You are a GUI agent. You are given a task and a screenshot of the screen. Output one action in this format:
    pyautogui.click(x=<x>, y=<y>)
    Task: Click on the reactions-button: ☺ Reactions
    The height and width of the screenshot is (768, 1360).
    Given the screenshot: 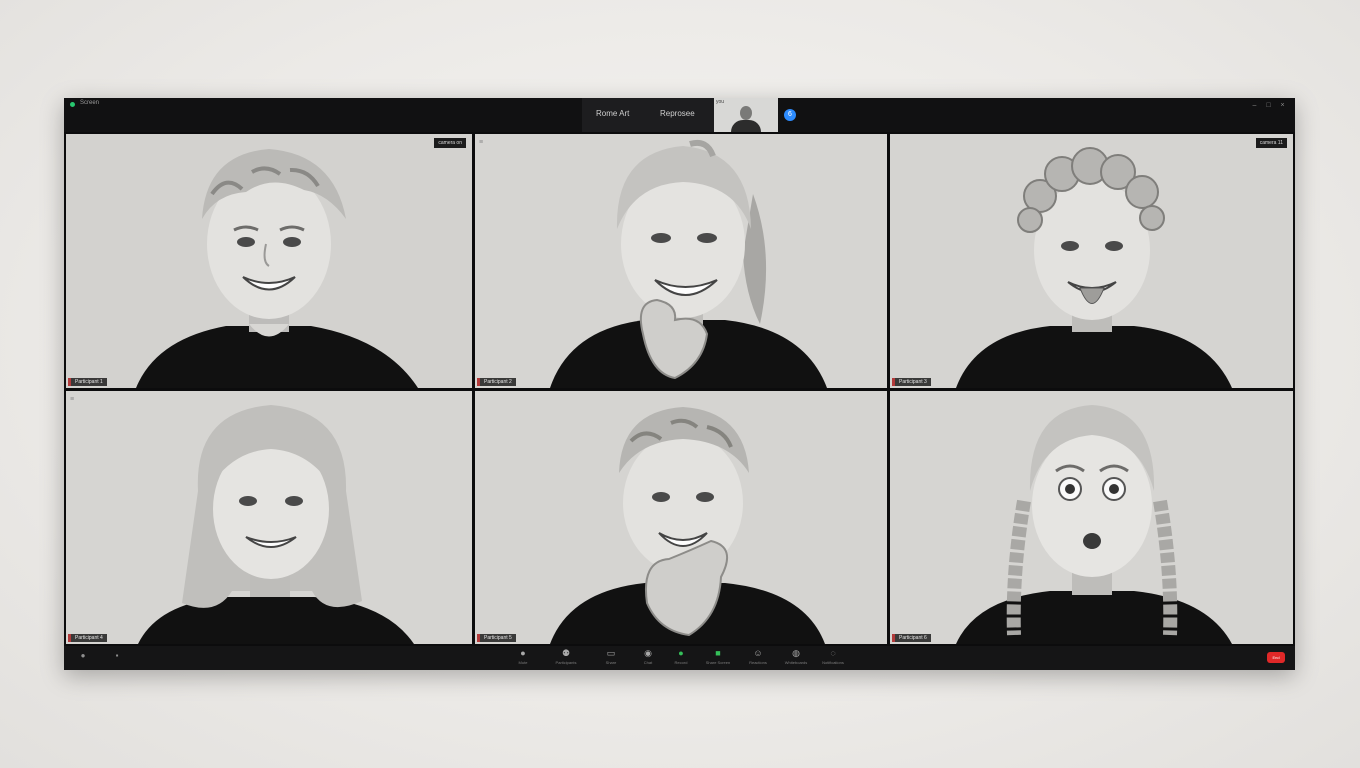 What is the action you would take?
    pyautogui.click(x=758, y=658)
    